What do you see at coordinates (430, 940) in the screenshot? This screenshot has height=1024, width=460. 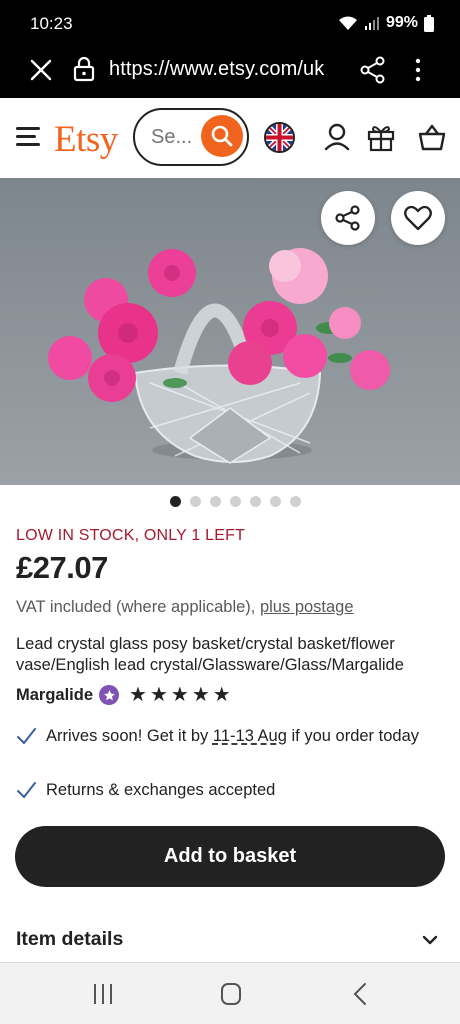 I see `chevron-down-icon` at bounding box center [430, 940].